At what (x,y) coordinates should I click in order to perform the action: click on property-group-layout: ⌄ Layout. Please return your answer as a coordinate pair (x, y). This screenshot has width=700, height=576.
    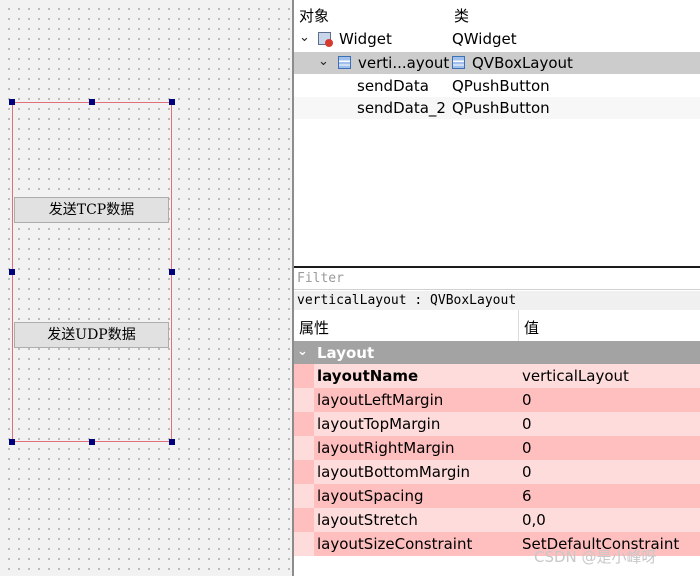
    Looking at the image, I should click on (497, 352).